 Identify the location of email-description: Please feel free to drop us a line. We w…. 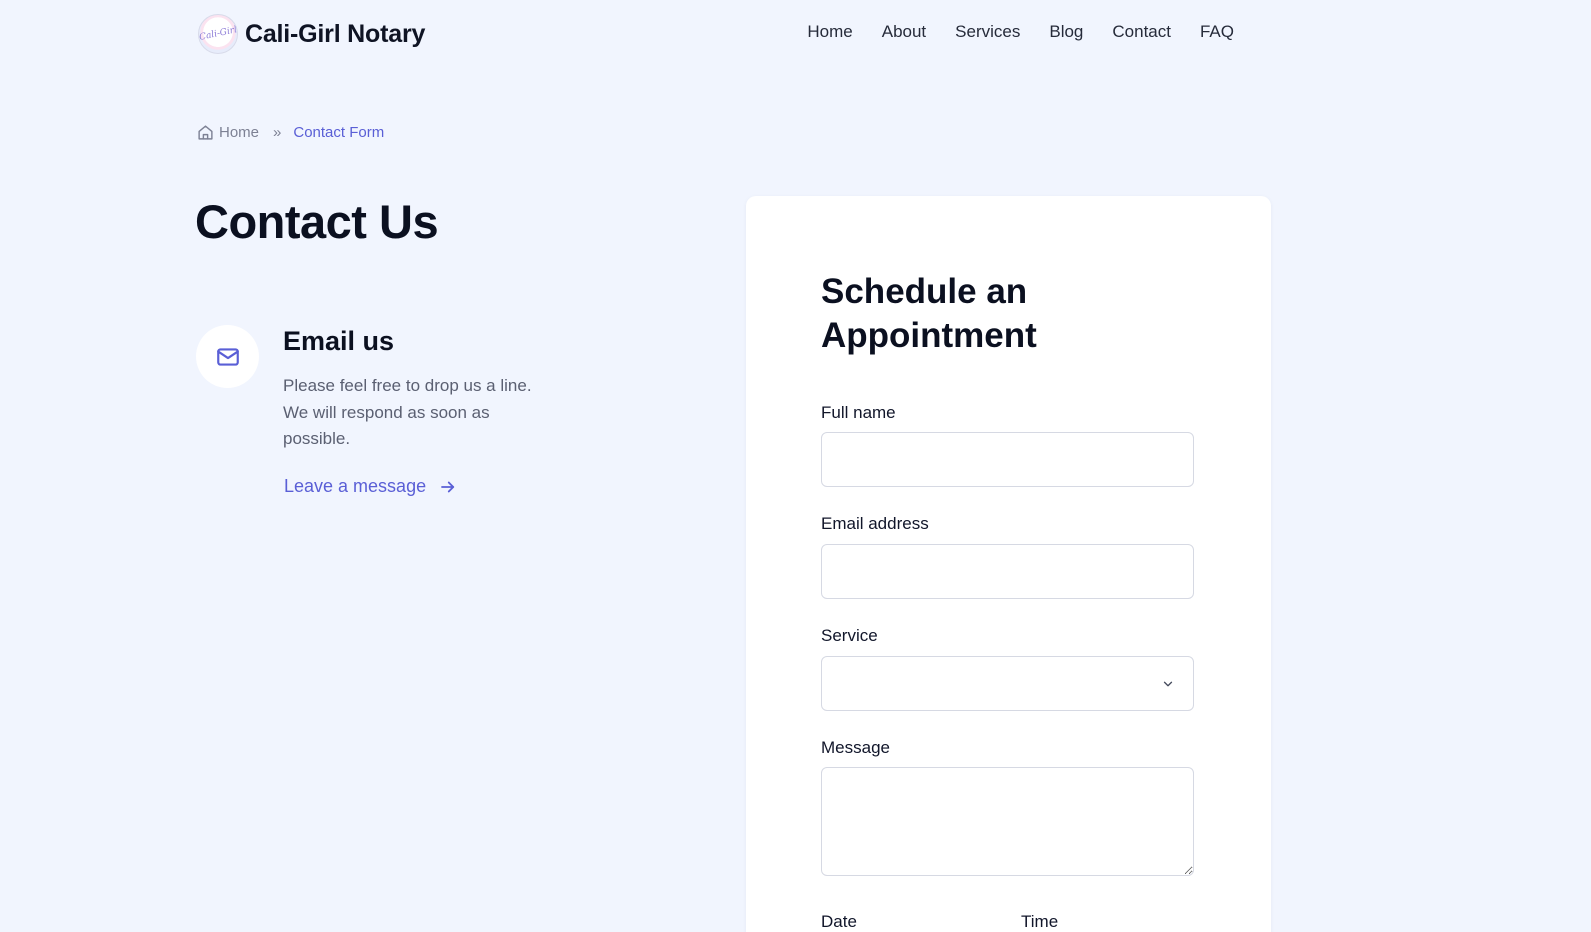
(407, 412).